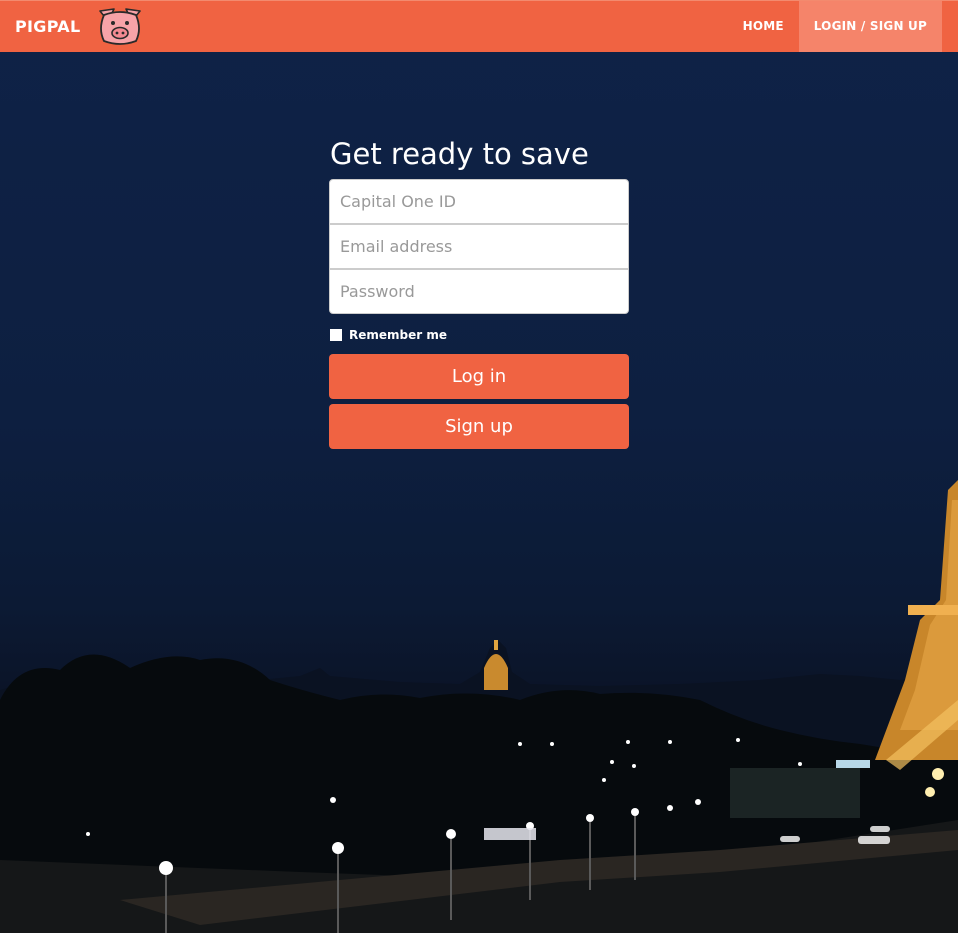  I want to click on form-heading: Get ready to save, so click(459, 154).